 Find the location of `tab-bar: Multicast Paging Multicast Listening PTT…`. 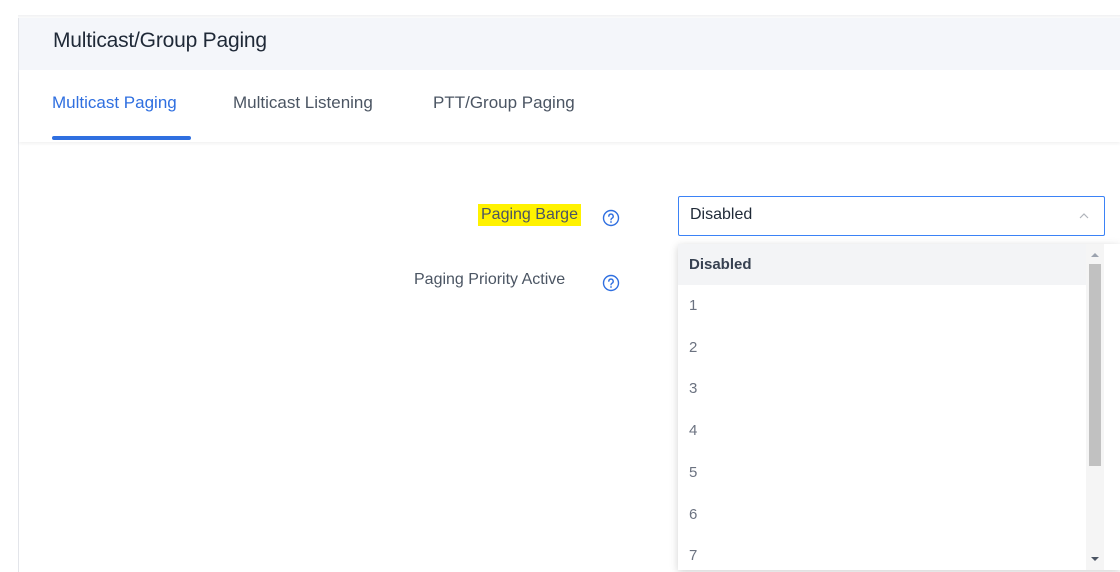

tab-bar: Multicast Paging Multicast Listening PTT… is located at coordinates (569, 106).